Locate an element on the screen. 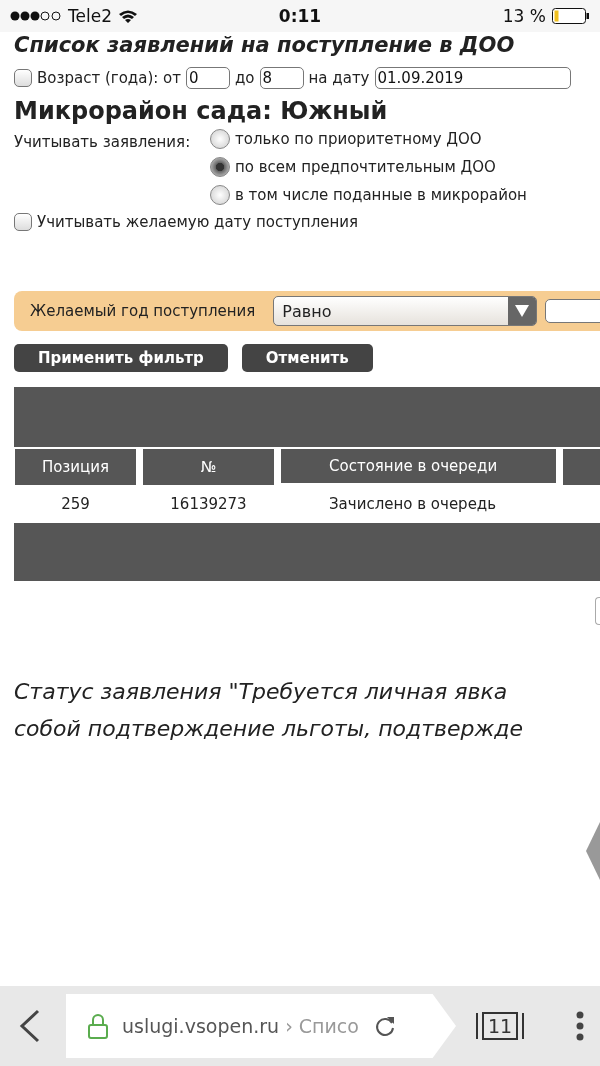 This screenshot has height=1066, width=600. more-icon is located at coordinates (580, 1026).